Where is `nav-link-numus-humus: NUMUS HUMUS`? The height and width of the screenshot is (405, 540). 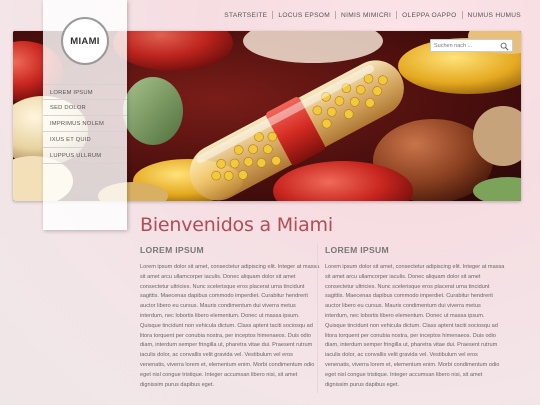 nav-link-numus-humus: NUMUS HUMUS is located at coordinates (494, 15).